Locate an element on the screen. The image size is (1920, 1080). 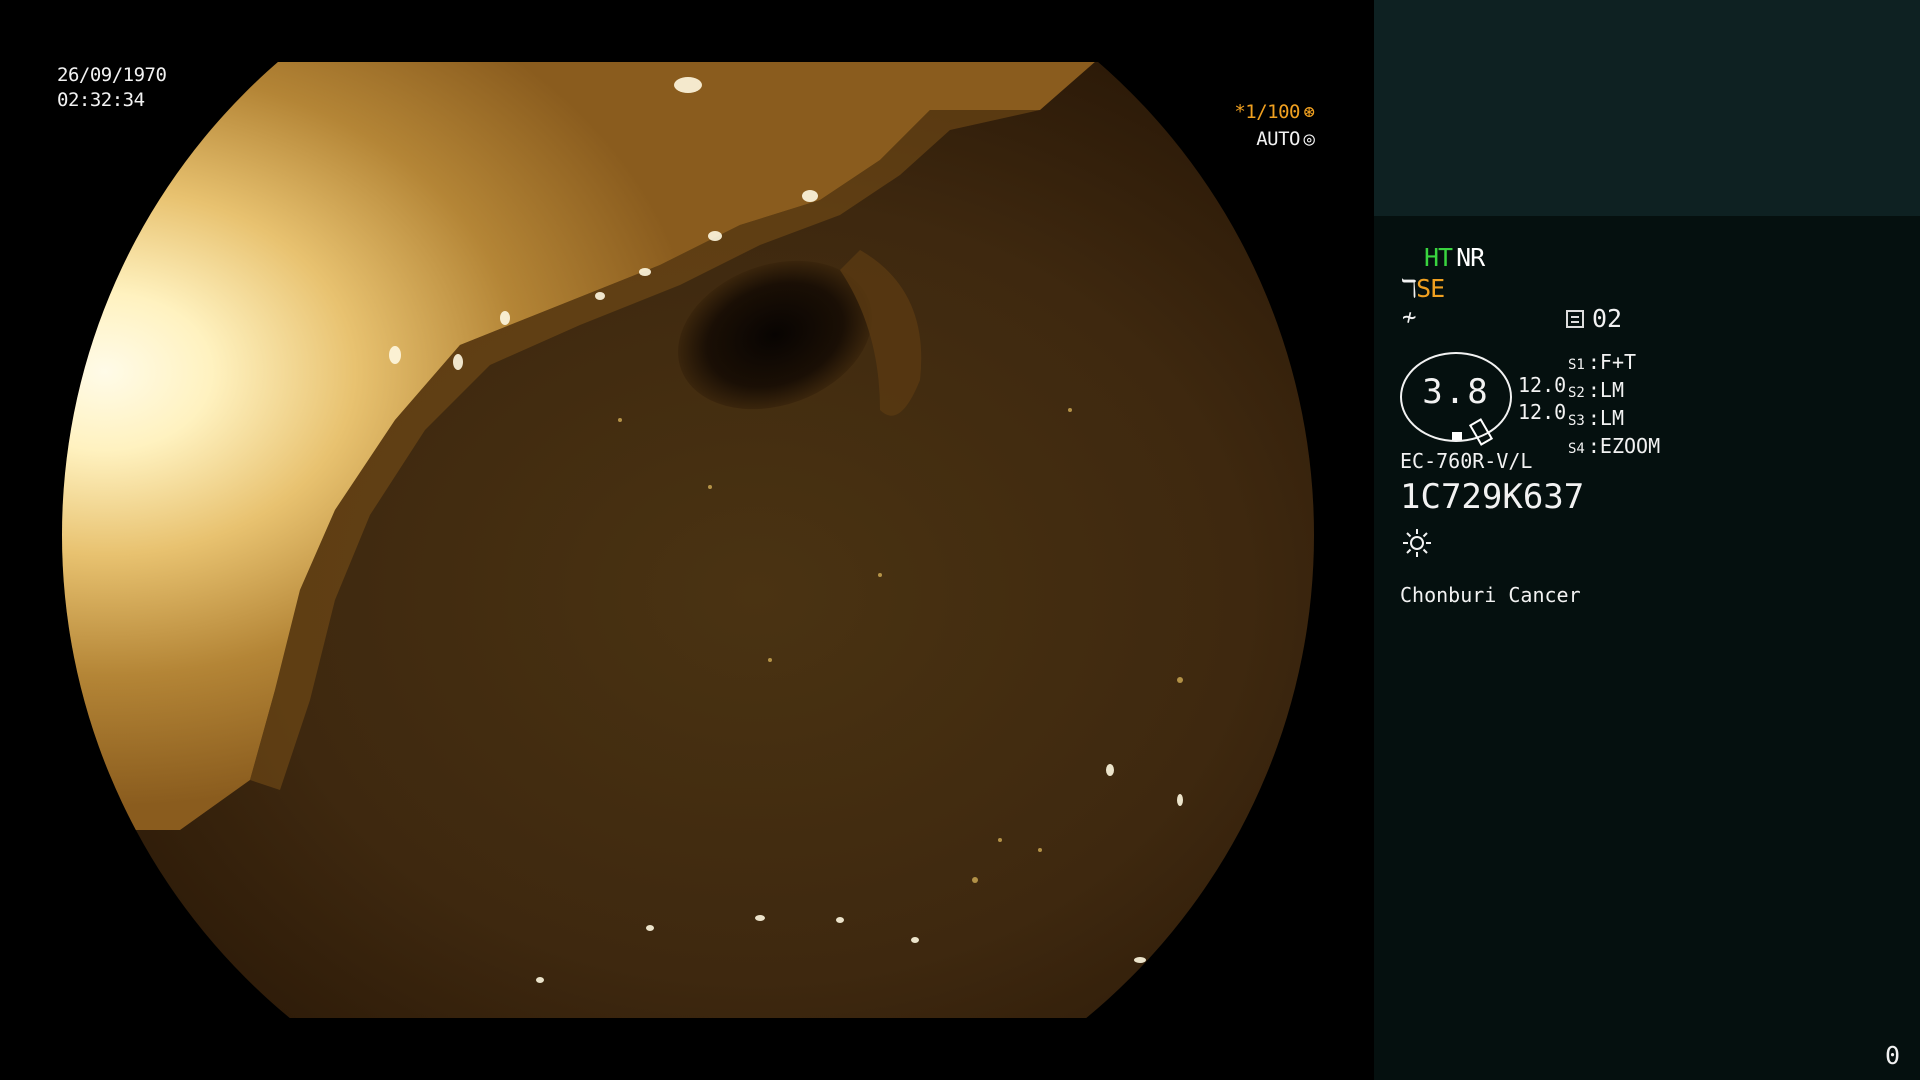
memory-value: 02 is located at coordinates (1607, 318).